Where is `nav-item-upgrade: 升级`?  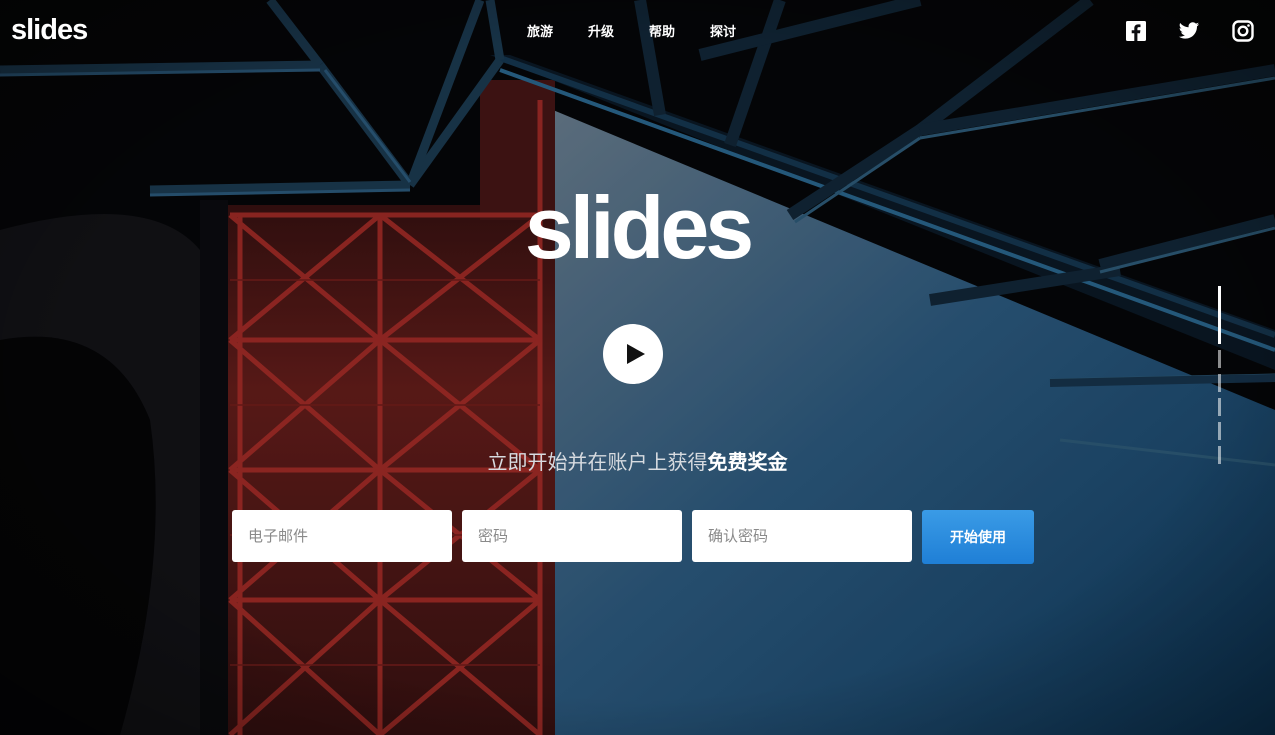 nav-item-upgrade: 升级 is located at coordinates (601, 32).